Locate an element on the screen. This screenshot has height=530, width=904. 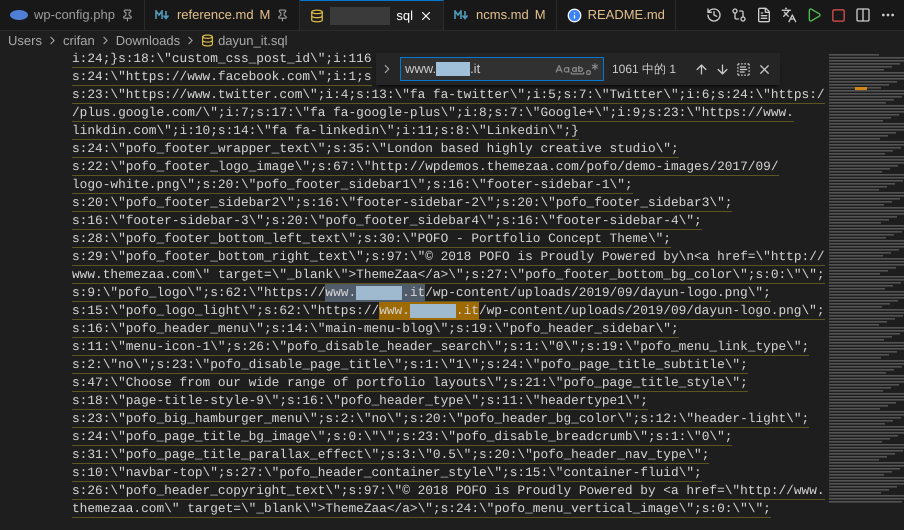
editor-tab: README.md is located at coordinates (616, 15).